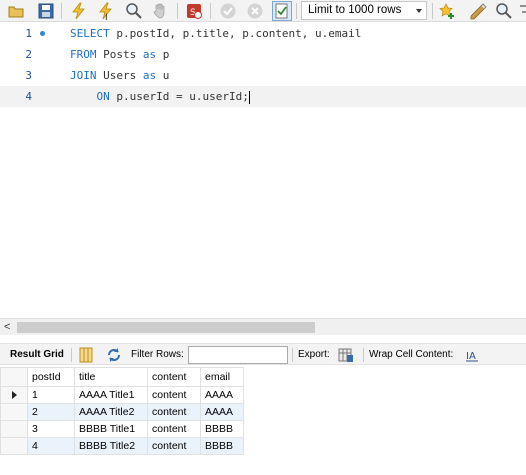  Describe the element at coordinates (42, 33) in the screenshot. I see `statement-marker-icon` at that location.